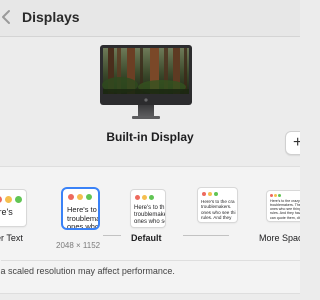 The image size is (320, 300). Describe the element at coordinates (82, 216) in the screenshot. I see `sample-text: Here's to troublema ones who` at that location.